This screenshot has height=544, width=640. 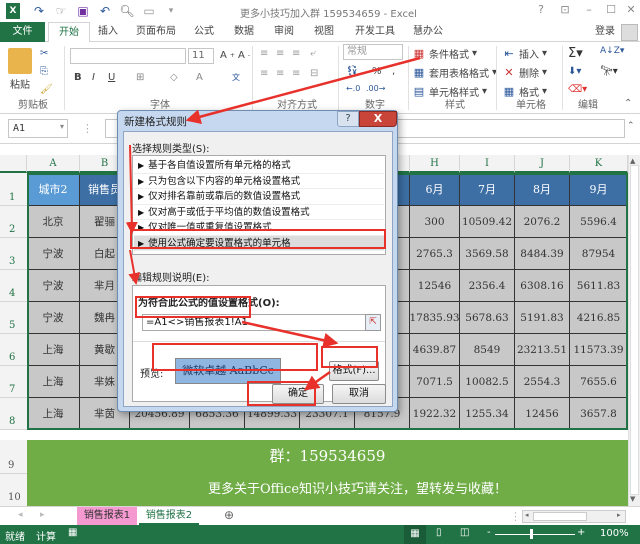 I want to click on increase-decimal-icon: ←.0, so click(x=353, y=88).